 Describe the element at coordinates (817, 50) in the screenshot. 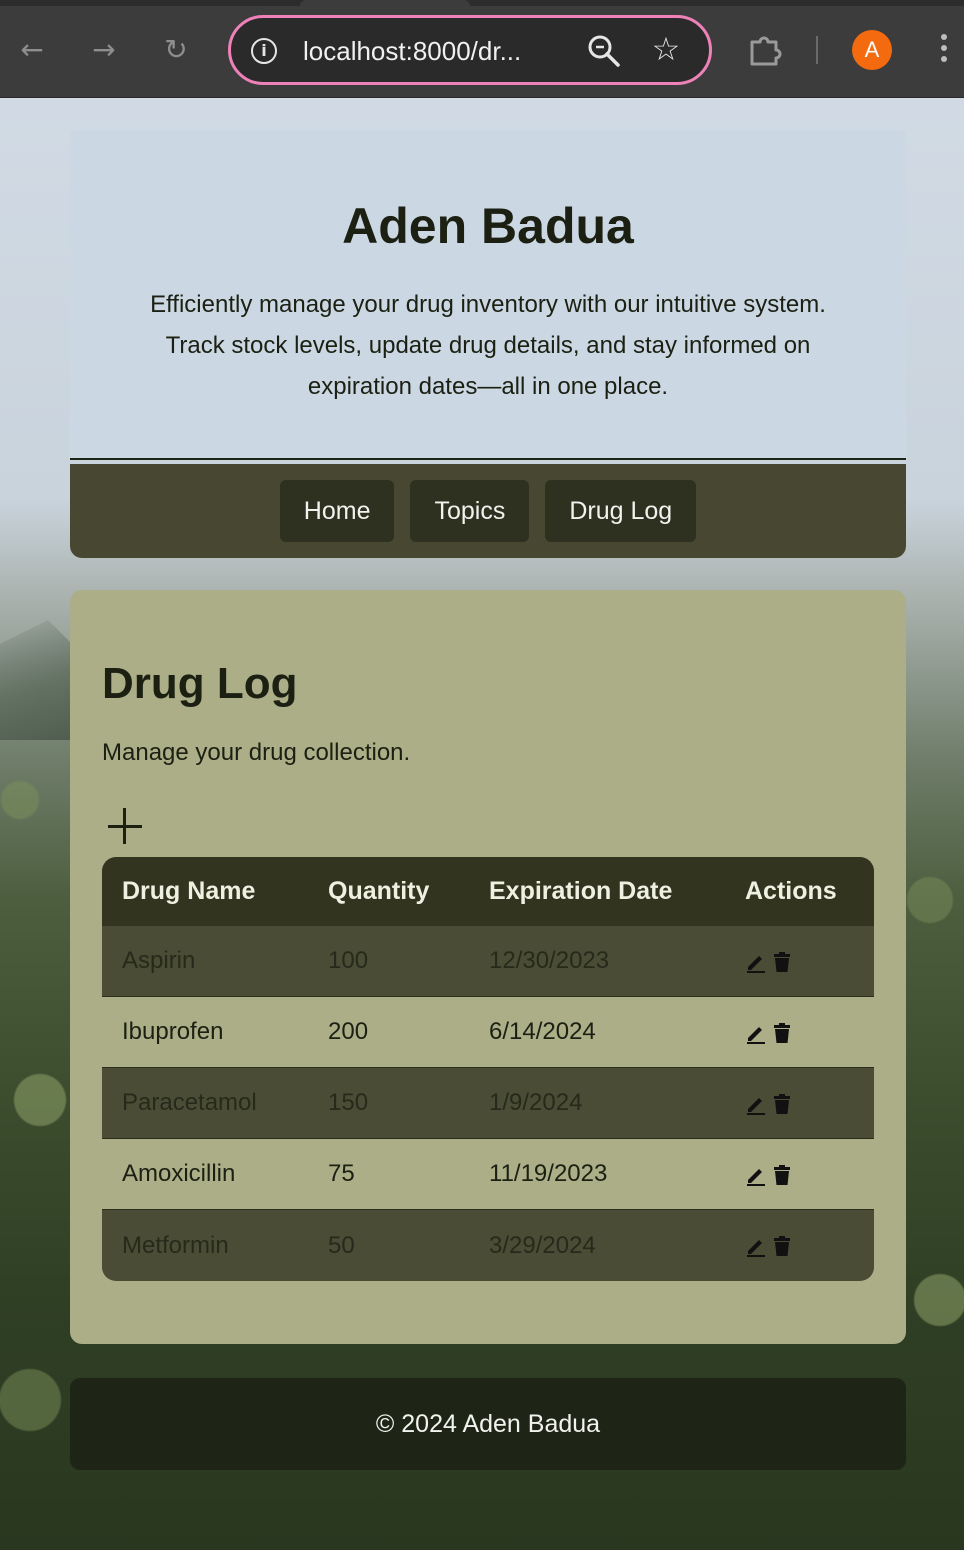

I see `toolbar-divider` at that location.